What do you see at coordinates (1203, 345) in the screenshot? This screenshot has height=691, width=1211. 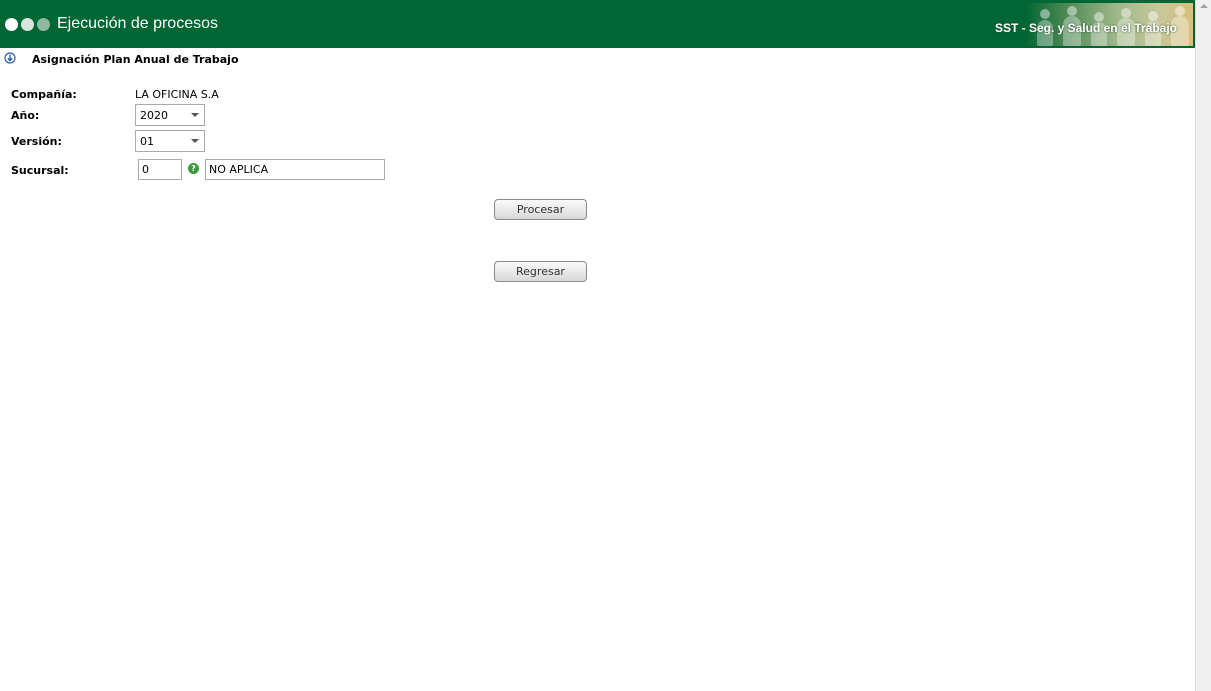 I see `vertical-scrollbar` at bounding box center [1203, 345].